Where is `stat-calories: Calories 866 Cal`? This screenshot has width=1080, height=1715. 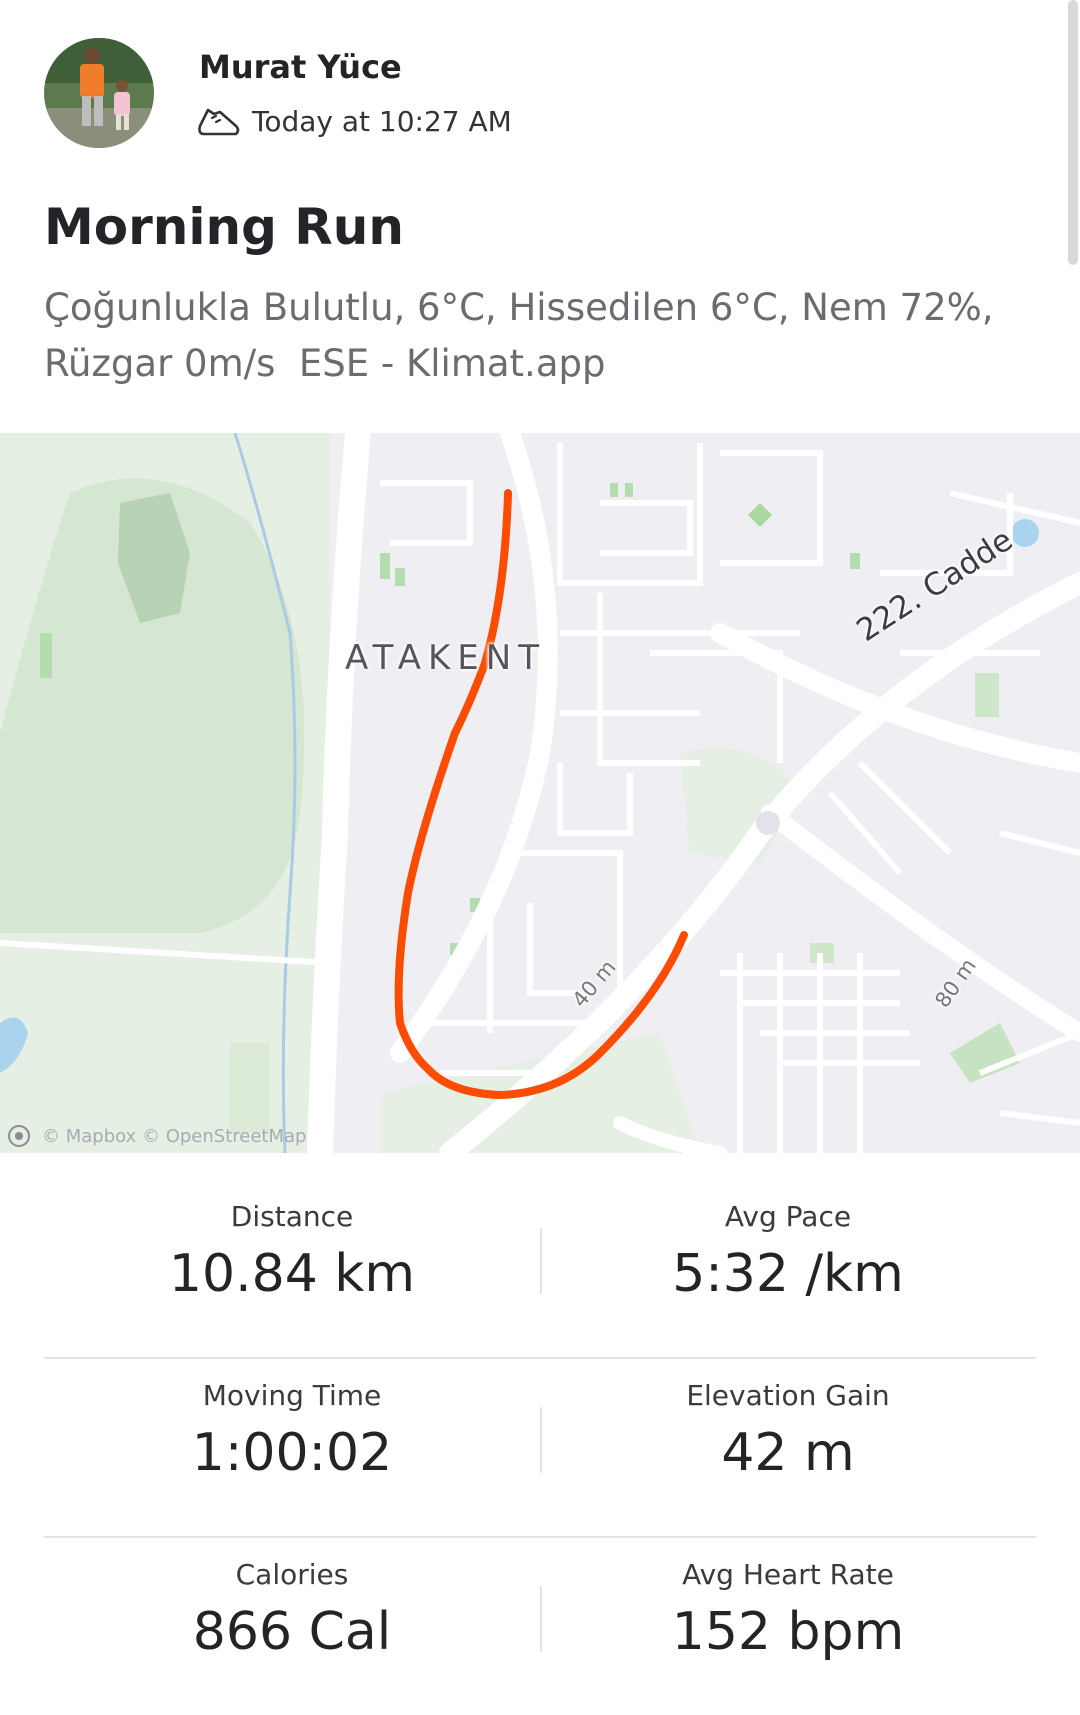 stat-calories: Calories 866 Cal is located at coordinates (292, 1626).